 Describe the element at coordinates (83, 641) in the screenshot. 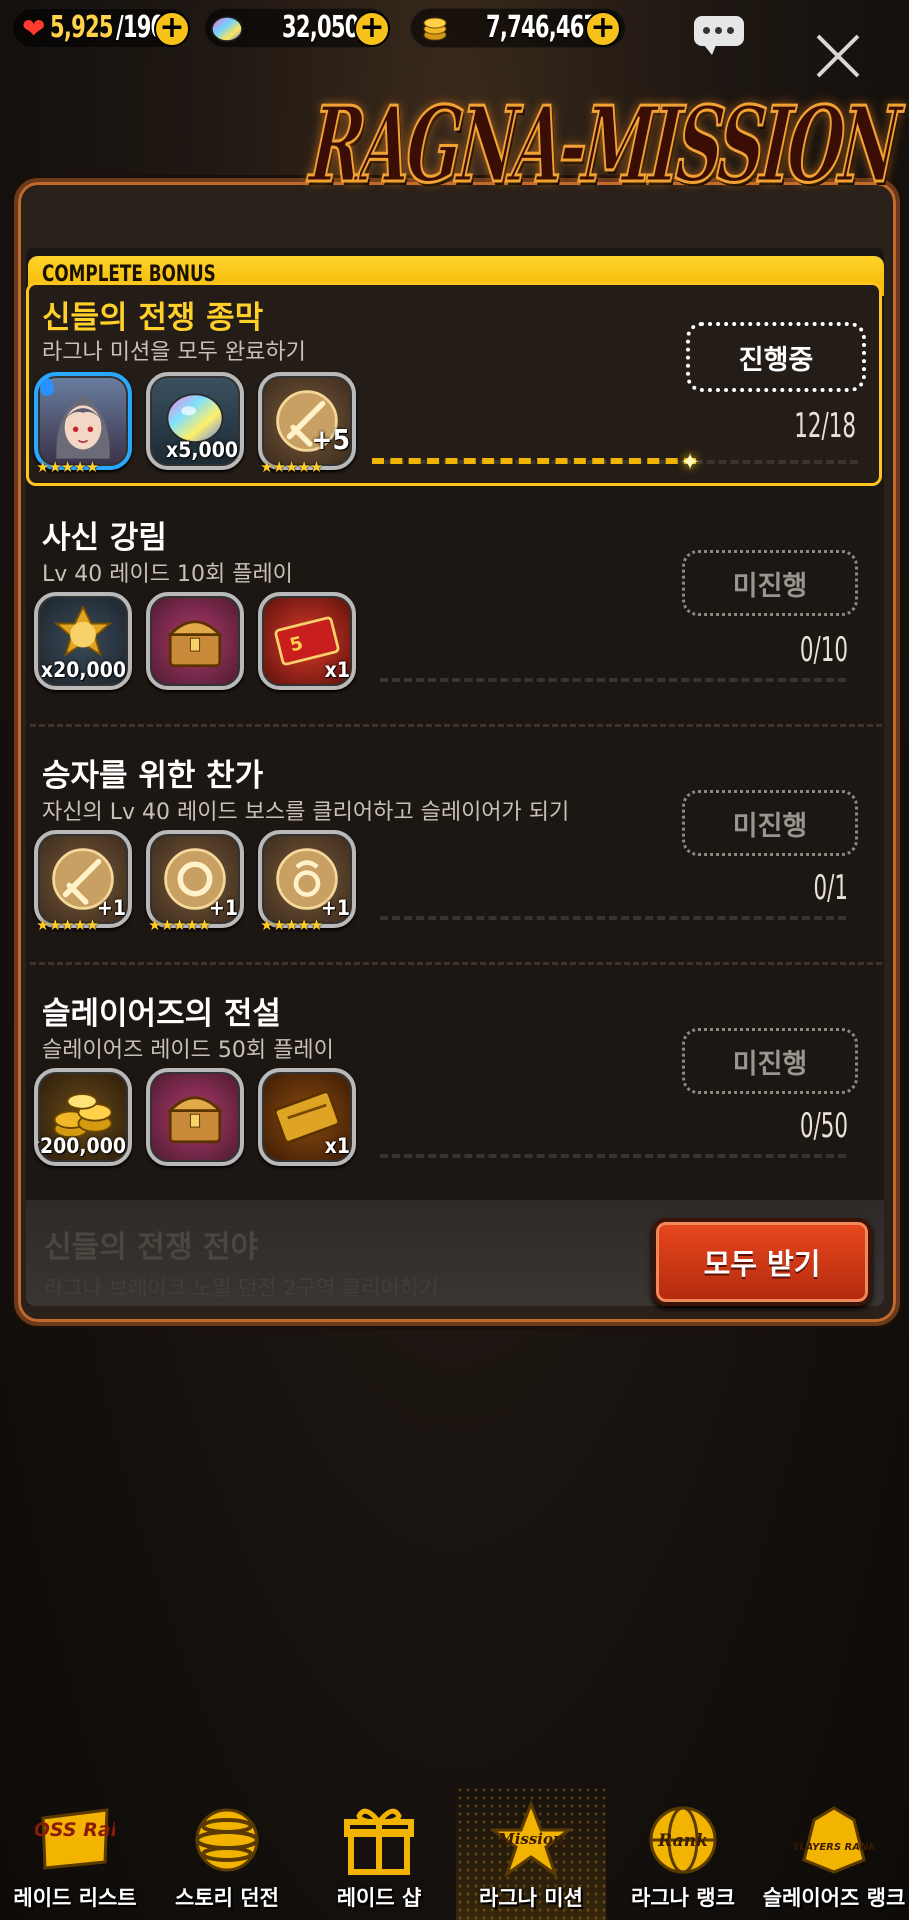

I see `reward-gold-medal: x20,000` at that location.